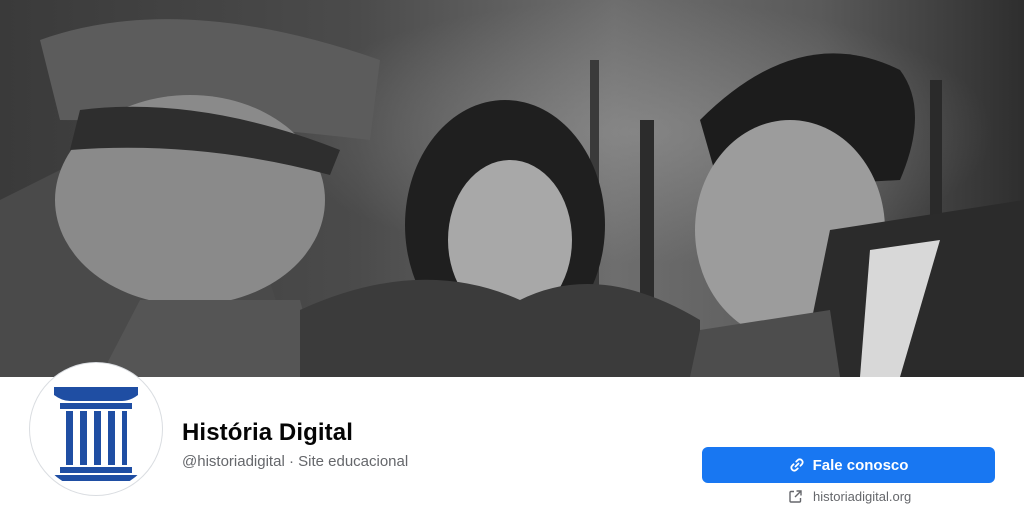  What do you see at coordinates (795, 496) in the screenshot?
I see `external-link-icon` at bounding box center [795, 496].